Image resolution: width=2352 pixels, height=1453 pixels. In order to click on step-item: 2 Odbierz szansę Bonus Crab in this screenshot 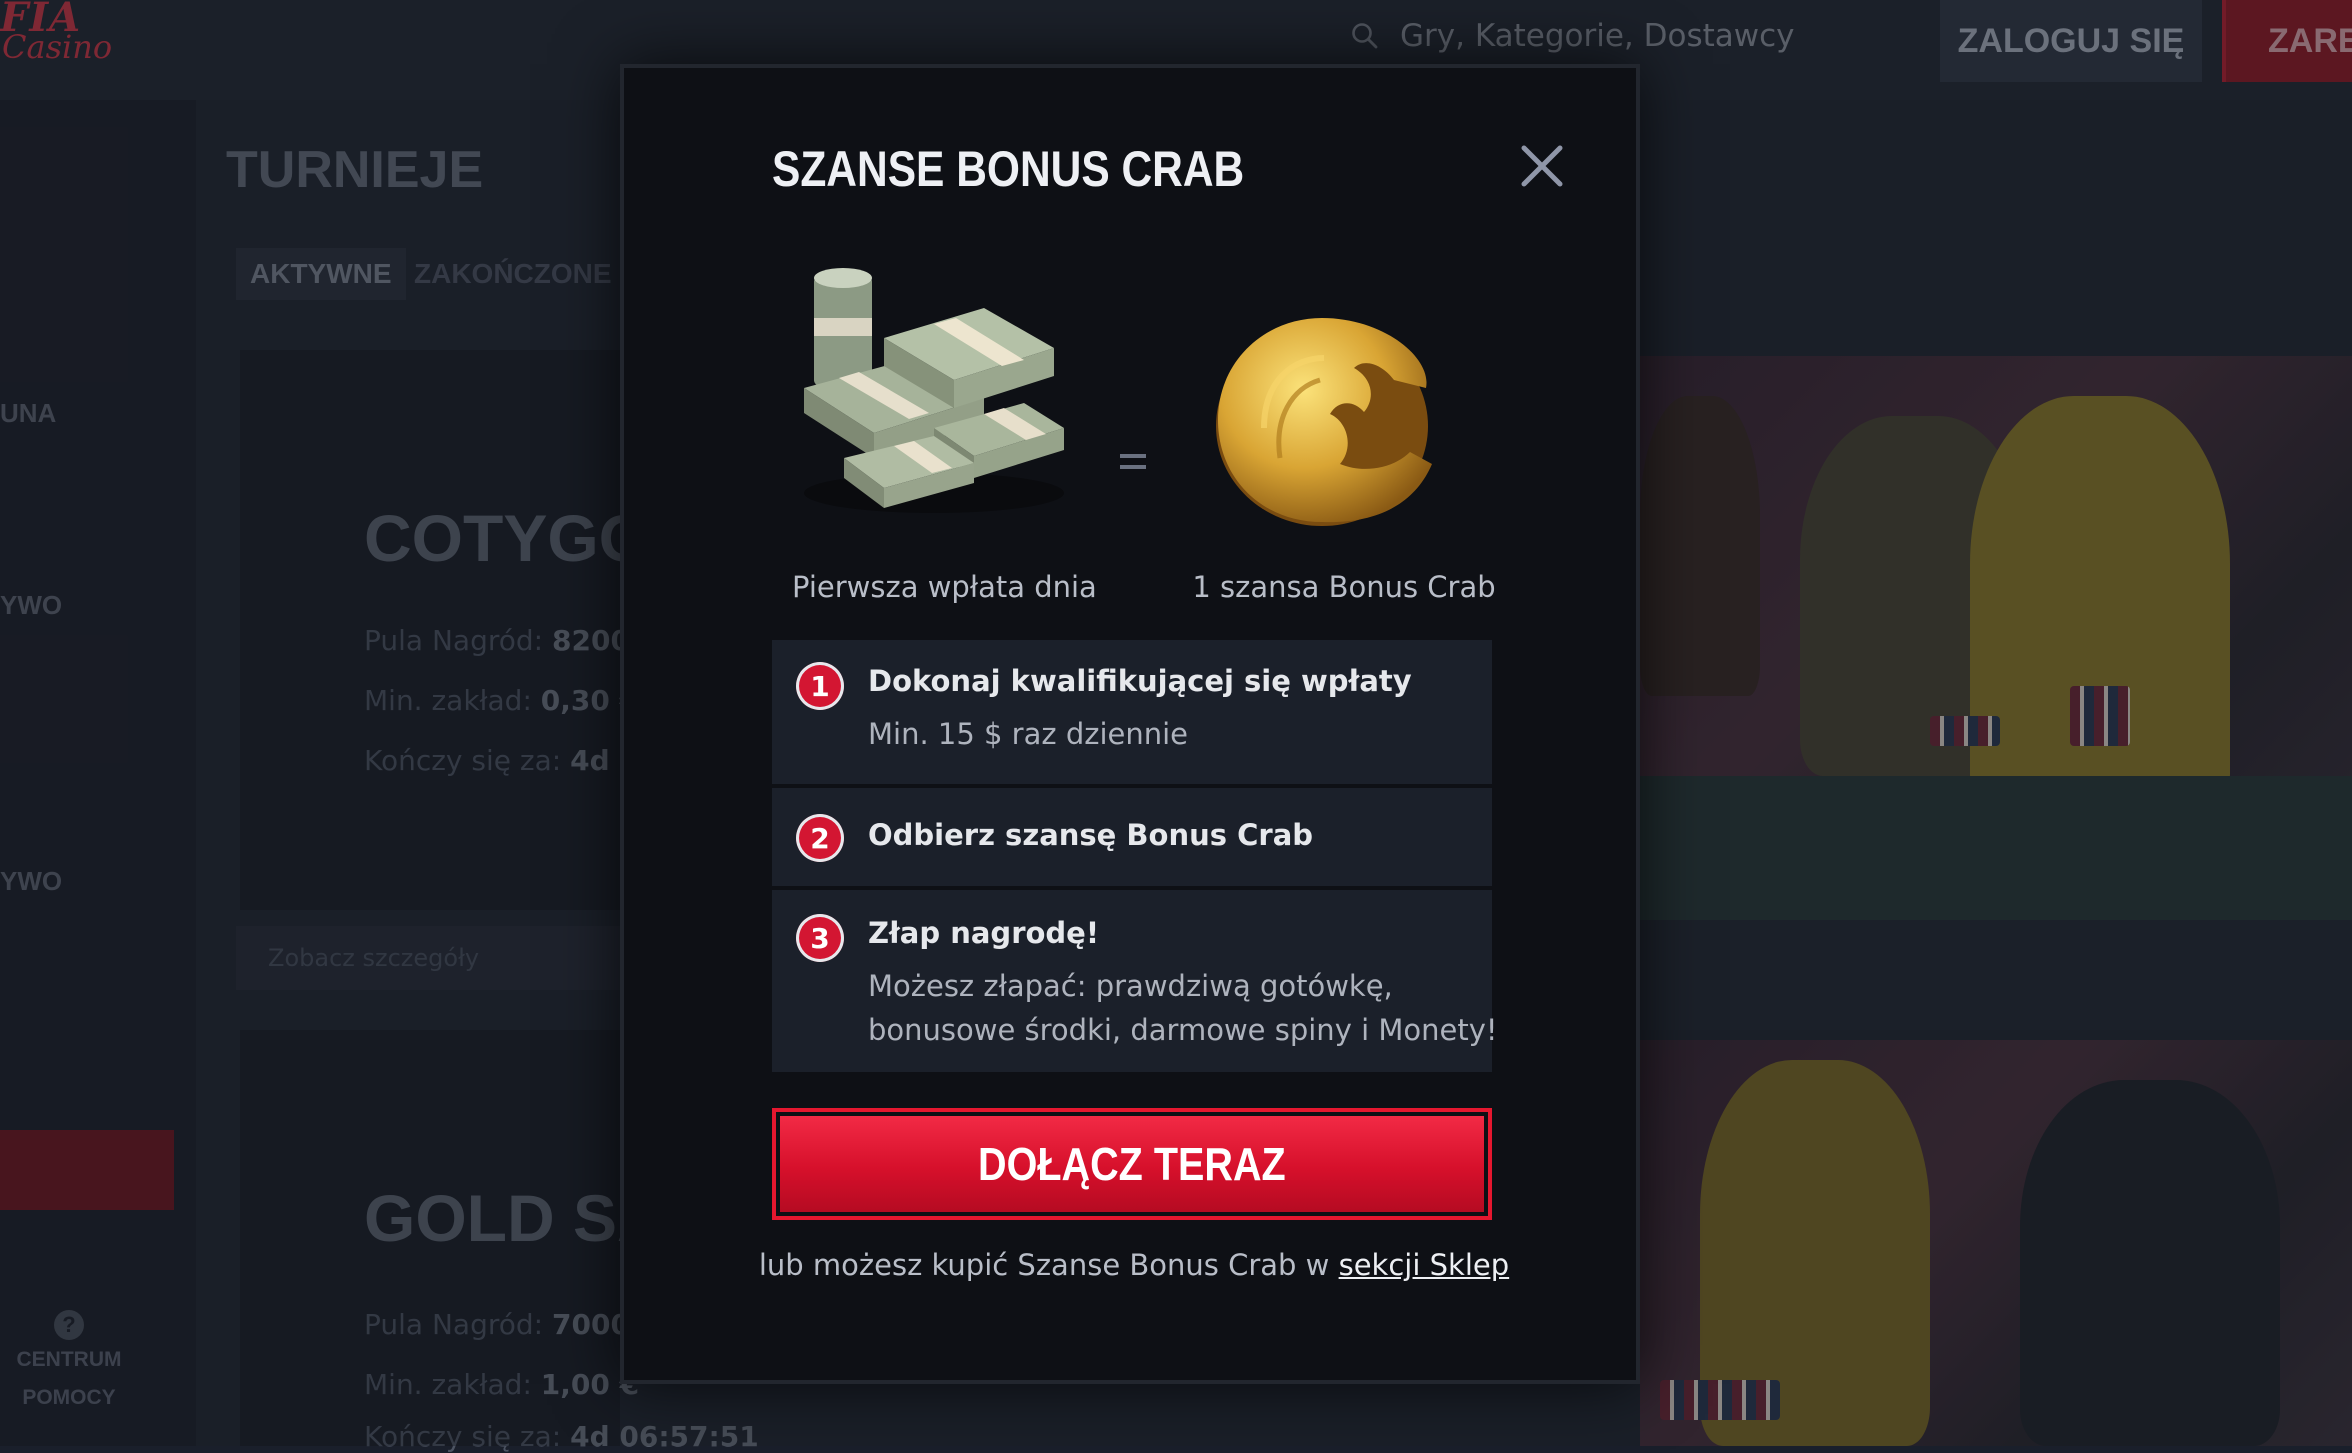, I will do `click(1132, 839)`.